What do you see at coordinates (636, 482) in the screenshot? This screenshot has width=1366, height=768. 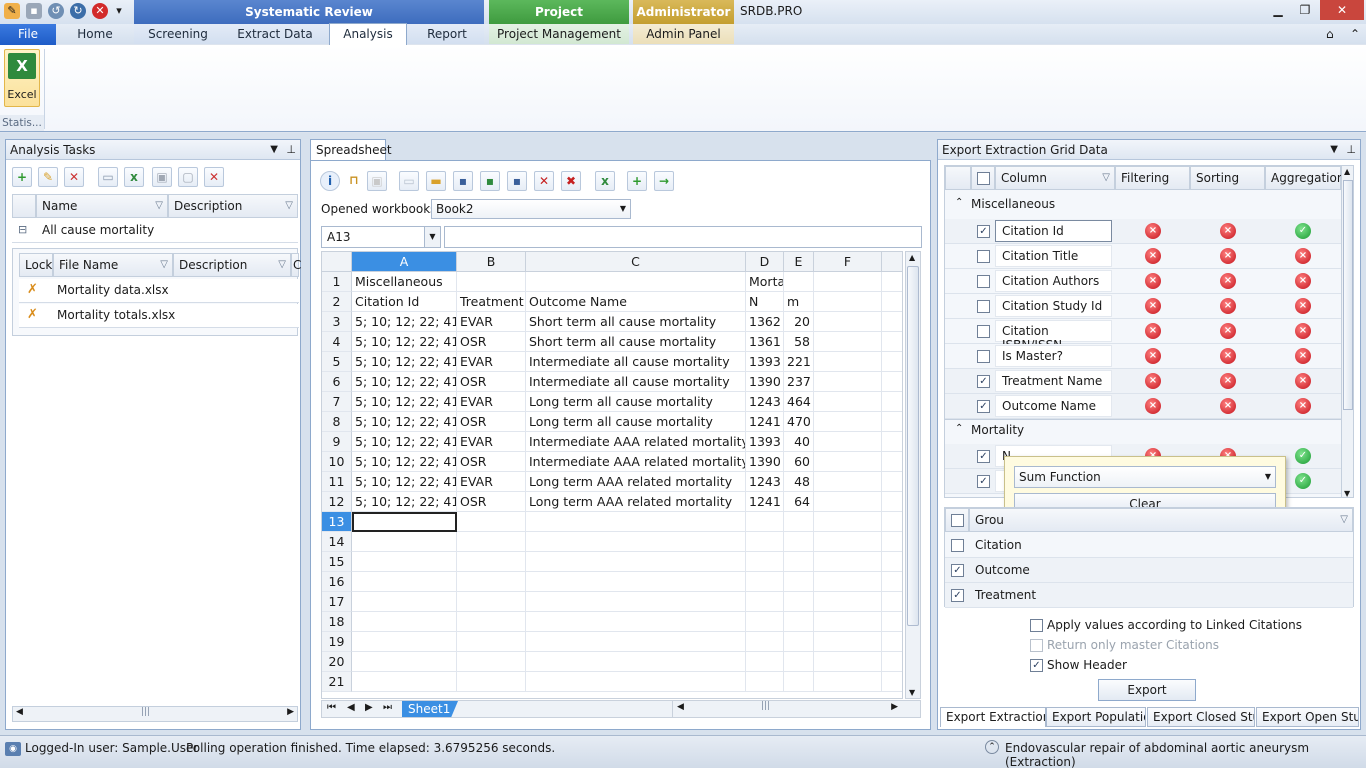 I see `grid-cell: Long term AAA related mortality` at bounding box center [636, 482].